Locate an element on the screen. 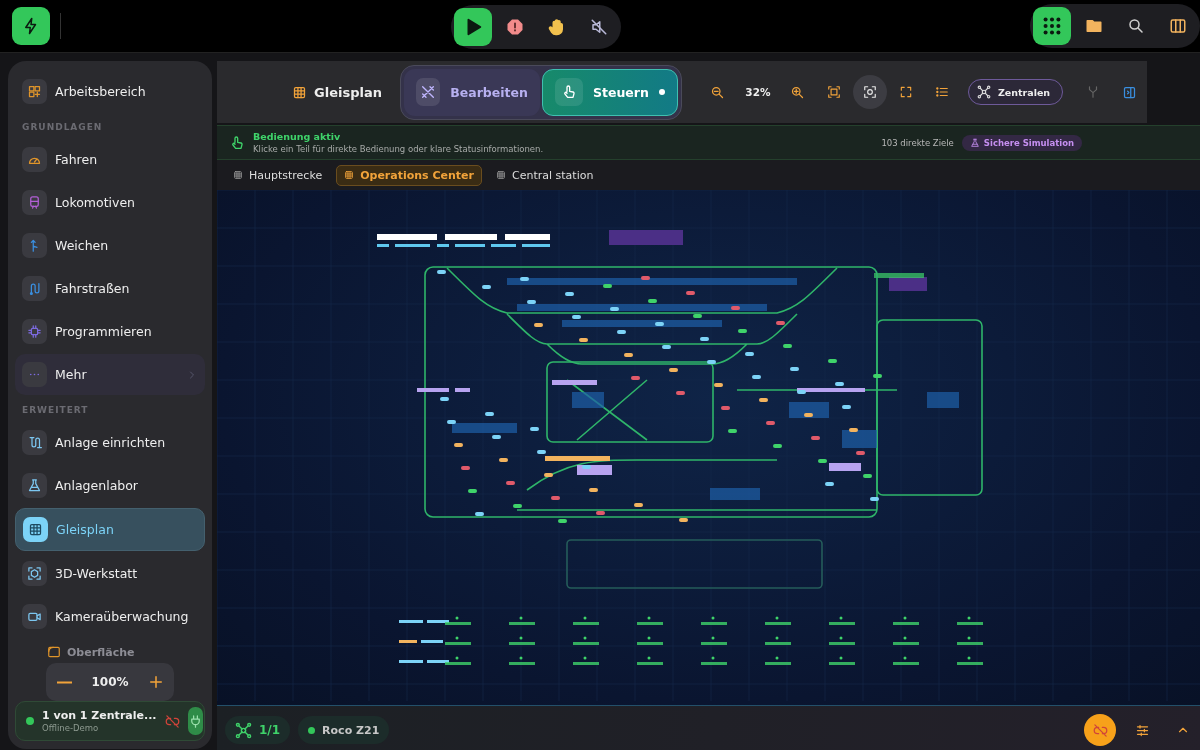 The image size is (1200, 750). panel-icon is located at coordinates (1129, 92).